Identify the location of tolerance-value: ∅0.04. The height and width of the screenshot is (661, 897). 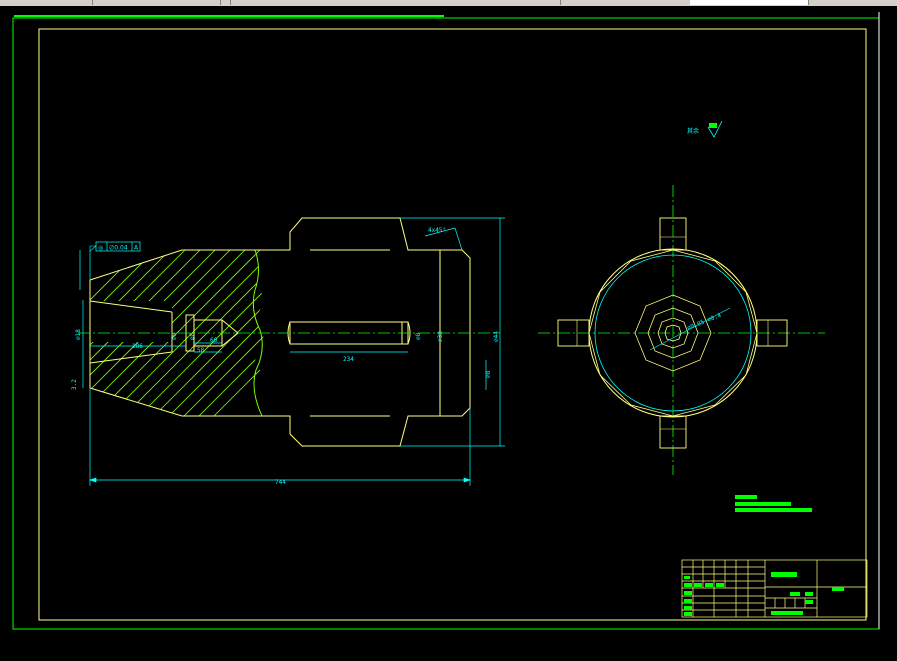
(118, 248).